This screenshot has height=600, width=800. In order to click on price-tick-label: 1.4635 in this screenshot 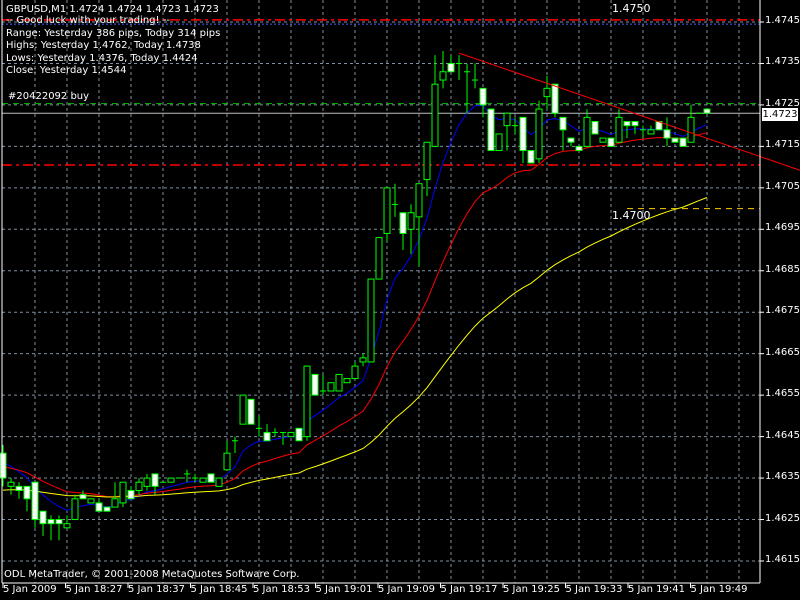, I will do `click(782, 477)`.